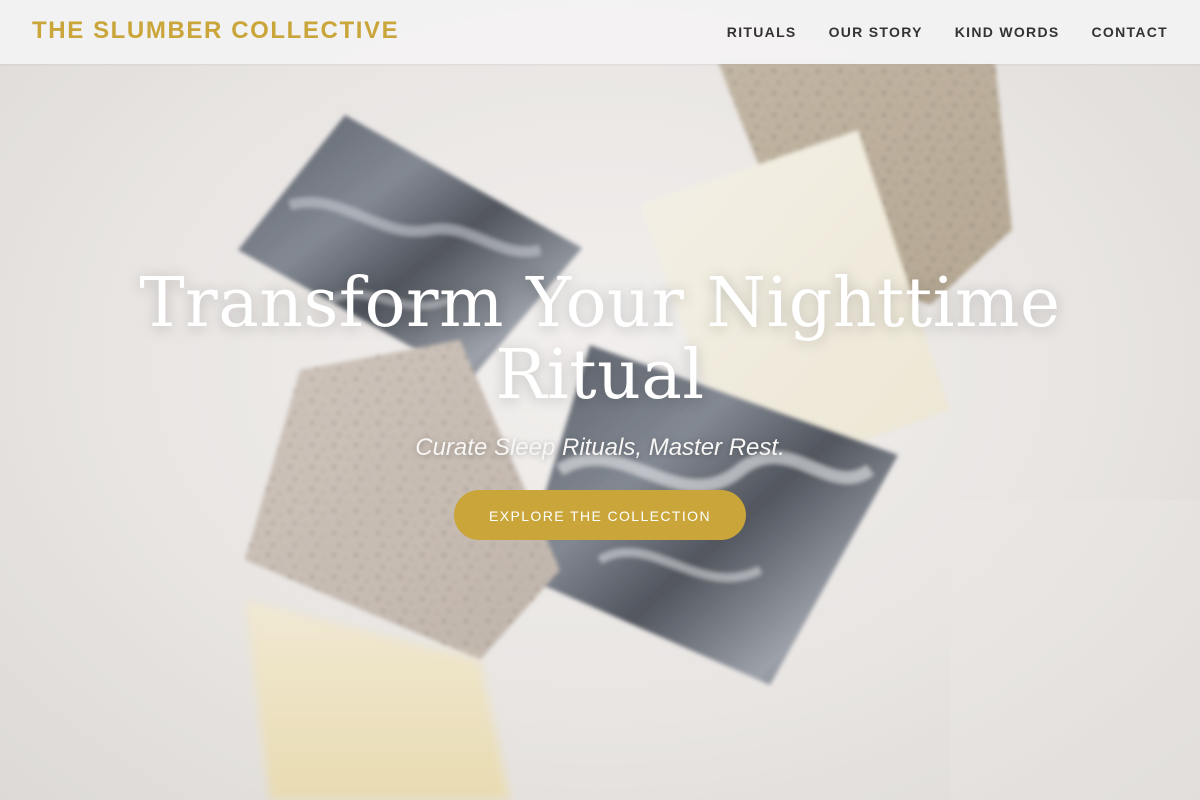  Describe the element at coordinates (600, 447) in the screenshot. I see `hero-tagline: Curate Sleep Rituals, Master Rest.` at that location.